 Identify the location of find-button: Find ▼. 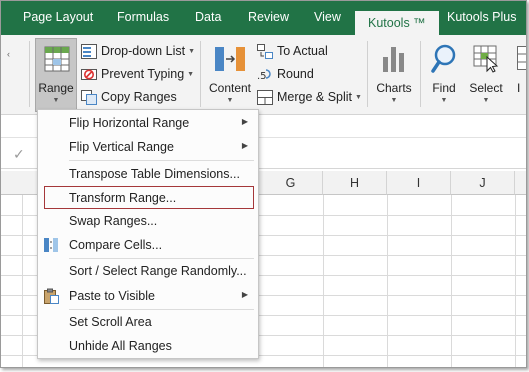
(444, 75).